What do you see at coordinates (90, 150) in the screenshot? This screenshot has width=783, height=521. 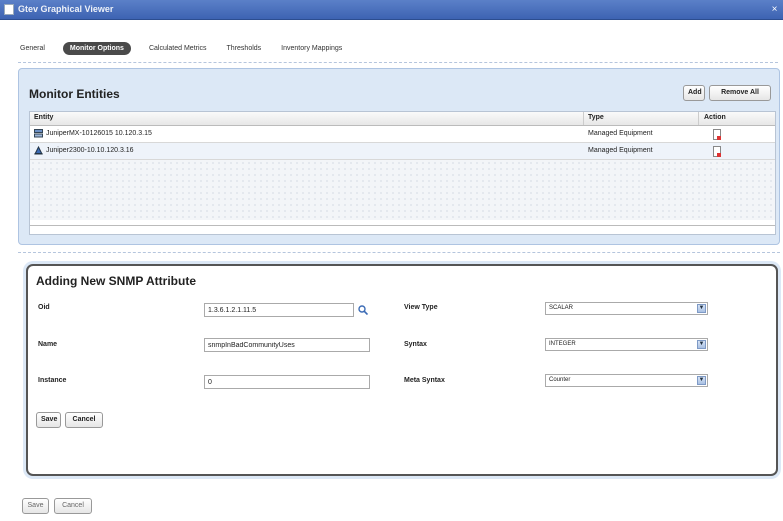 I see `entity-name: Juniper2300-10.10.120.3.16` at bounding box center [90, 150].